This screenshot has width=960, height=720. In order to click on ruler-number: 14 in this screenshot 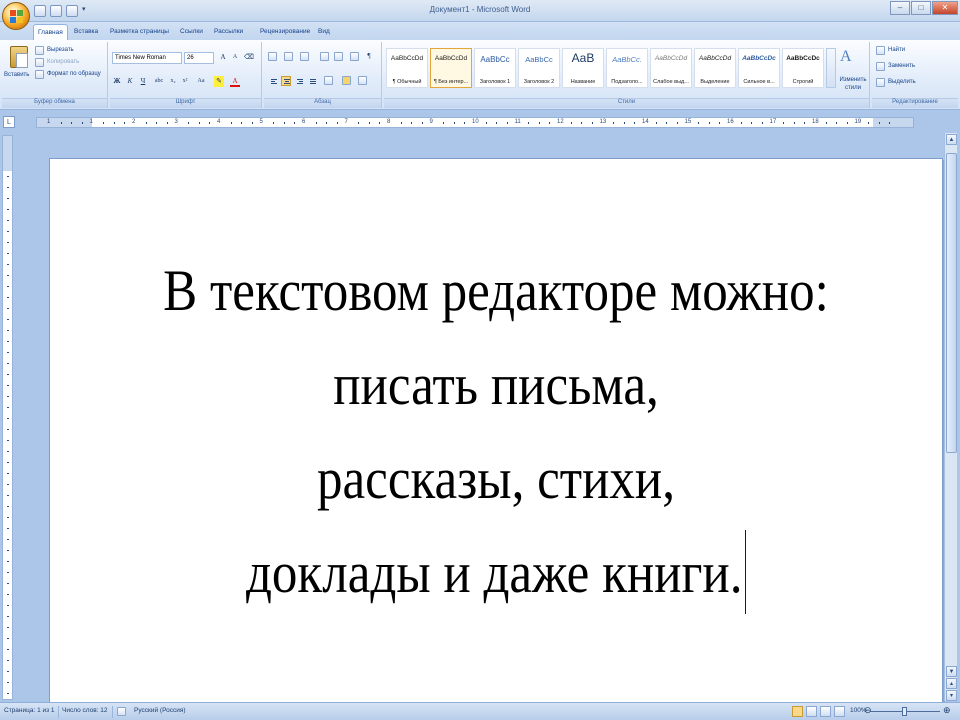, I will do `click(645, 122)`.